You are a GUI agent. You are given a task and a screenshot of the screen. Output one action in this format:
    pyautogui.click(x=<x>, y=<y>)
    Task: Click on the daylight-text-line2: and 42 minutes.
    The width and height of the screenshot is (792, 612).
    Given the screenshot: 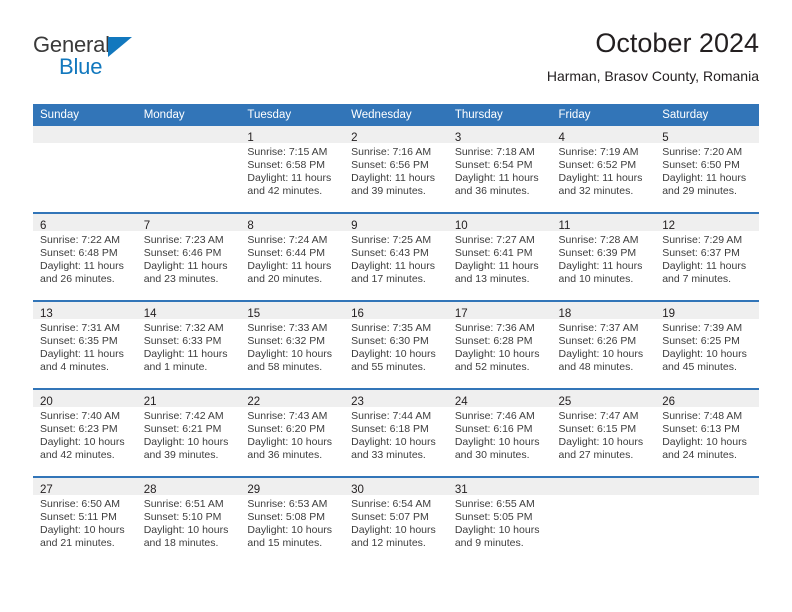 What is the action you would take?
    pyautogui.click(x=77, y=454)
    